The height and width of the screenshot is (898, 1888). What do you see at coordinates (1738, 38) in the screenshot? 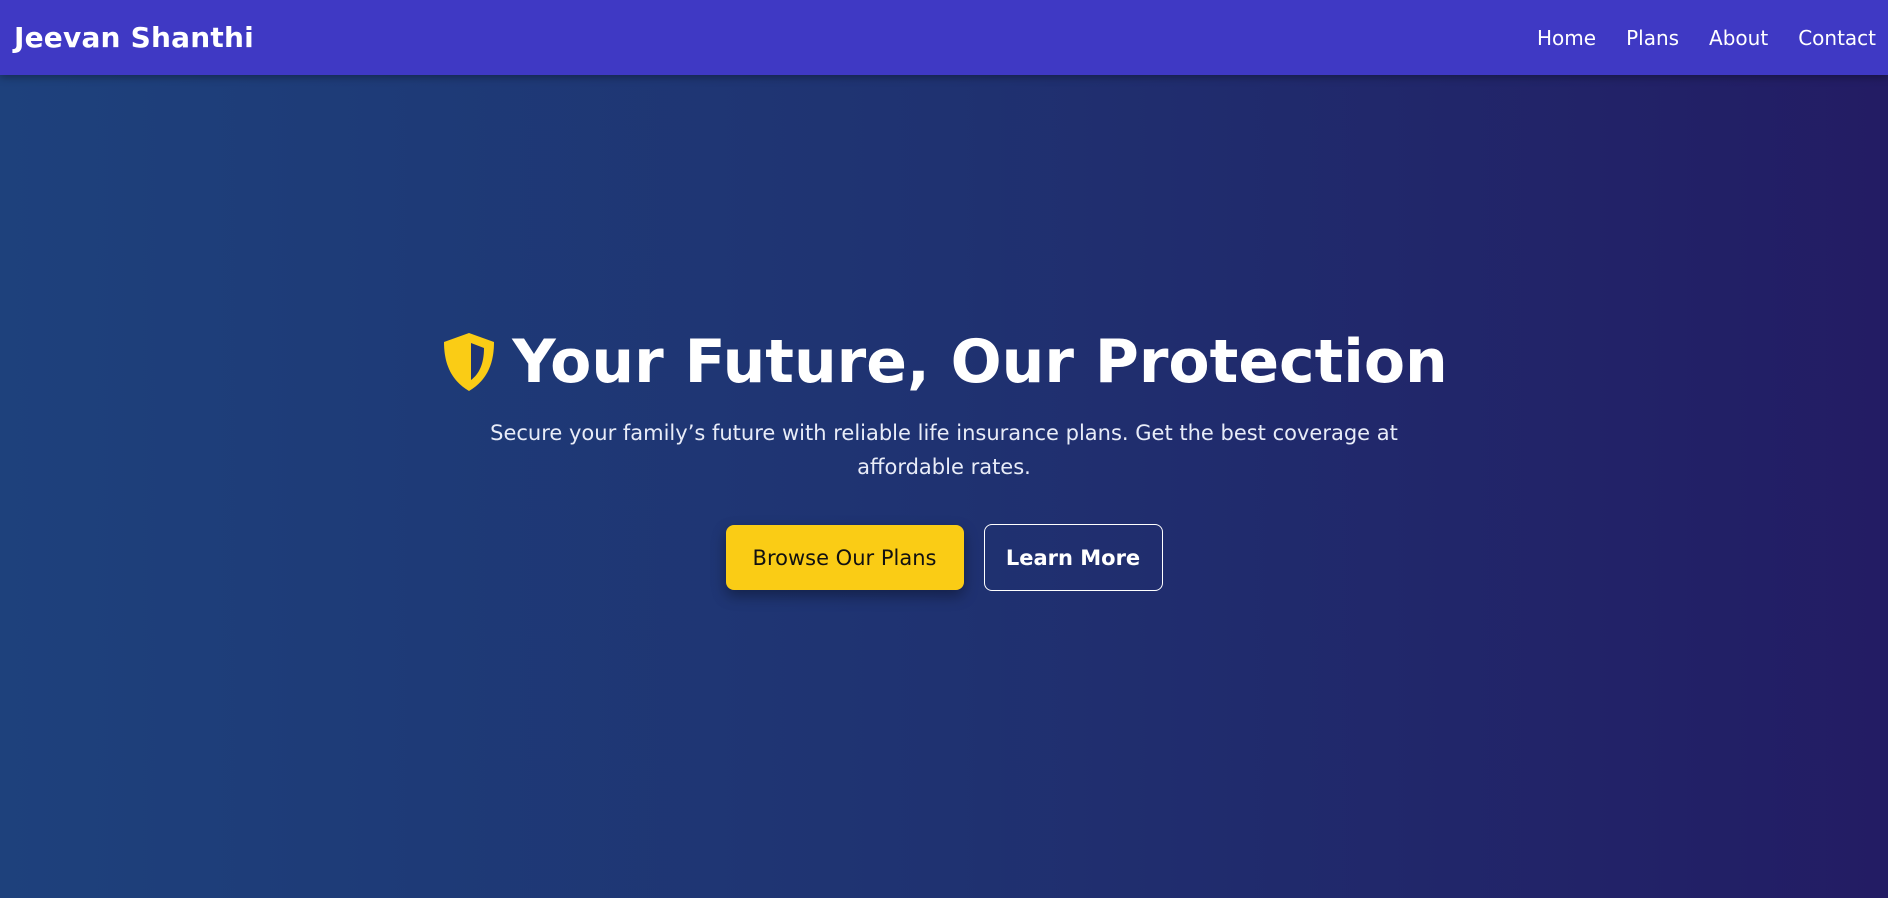
I see `nav-link-about: About` at bounding box center [1738, 38].